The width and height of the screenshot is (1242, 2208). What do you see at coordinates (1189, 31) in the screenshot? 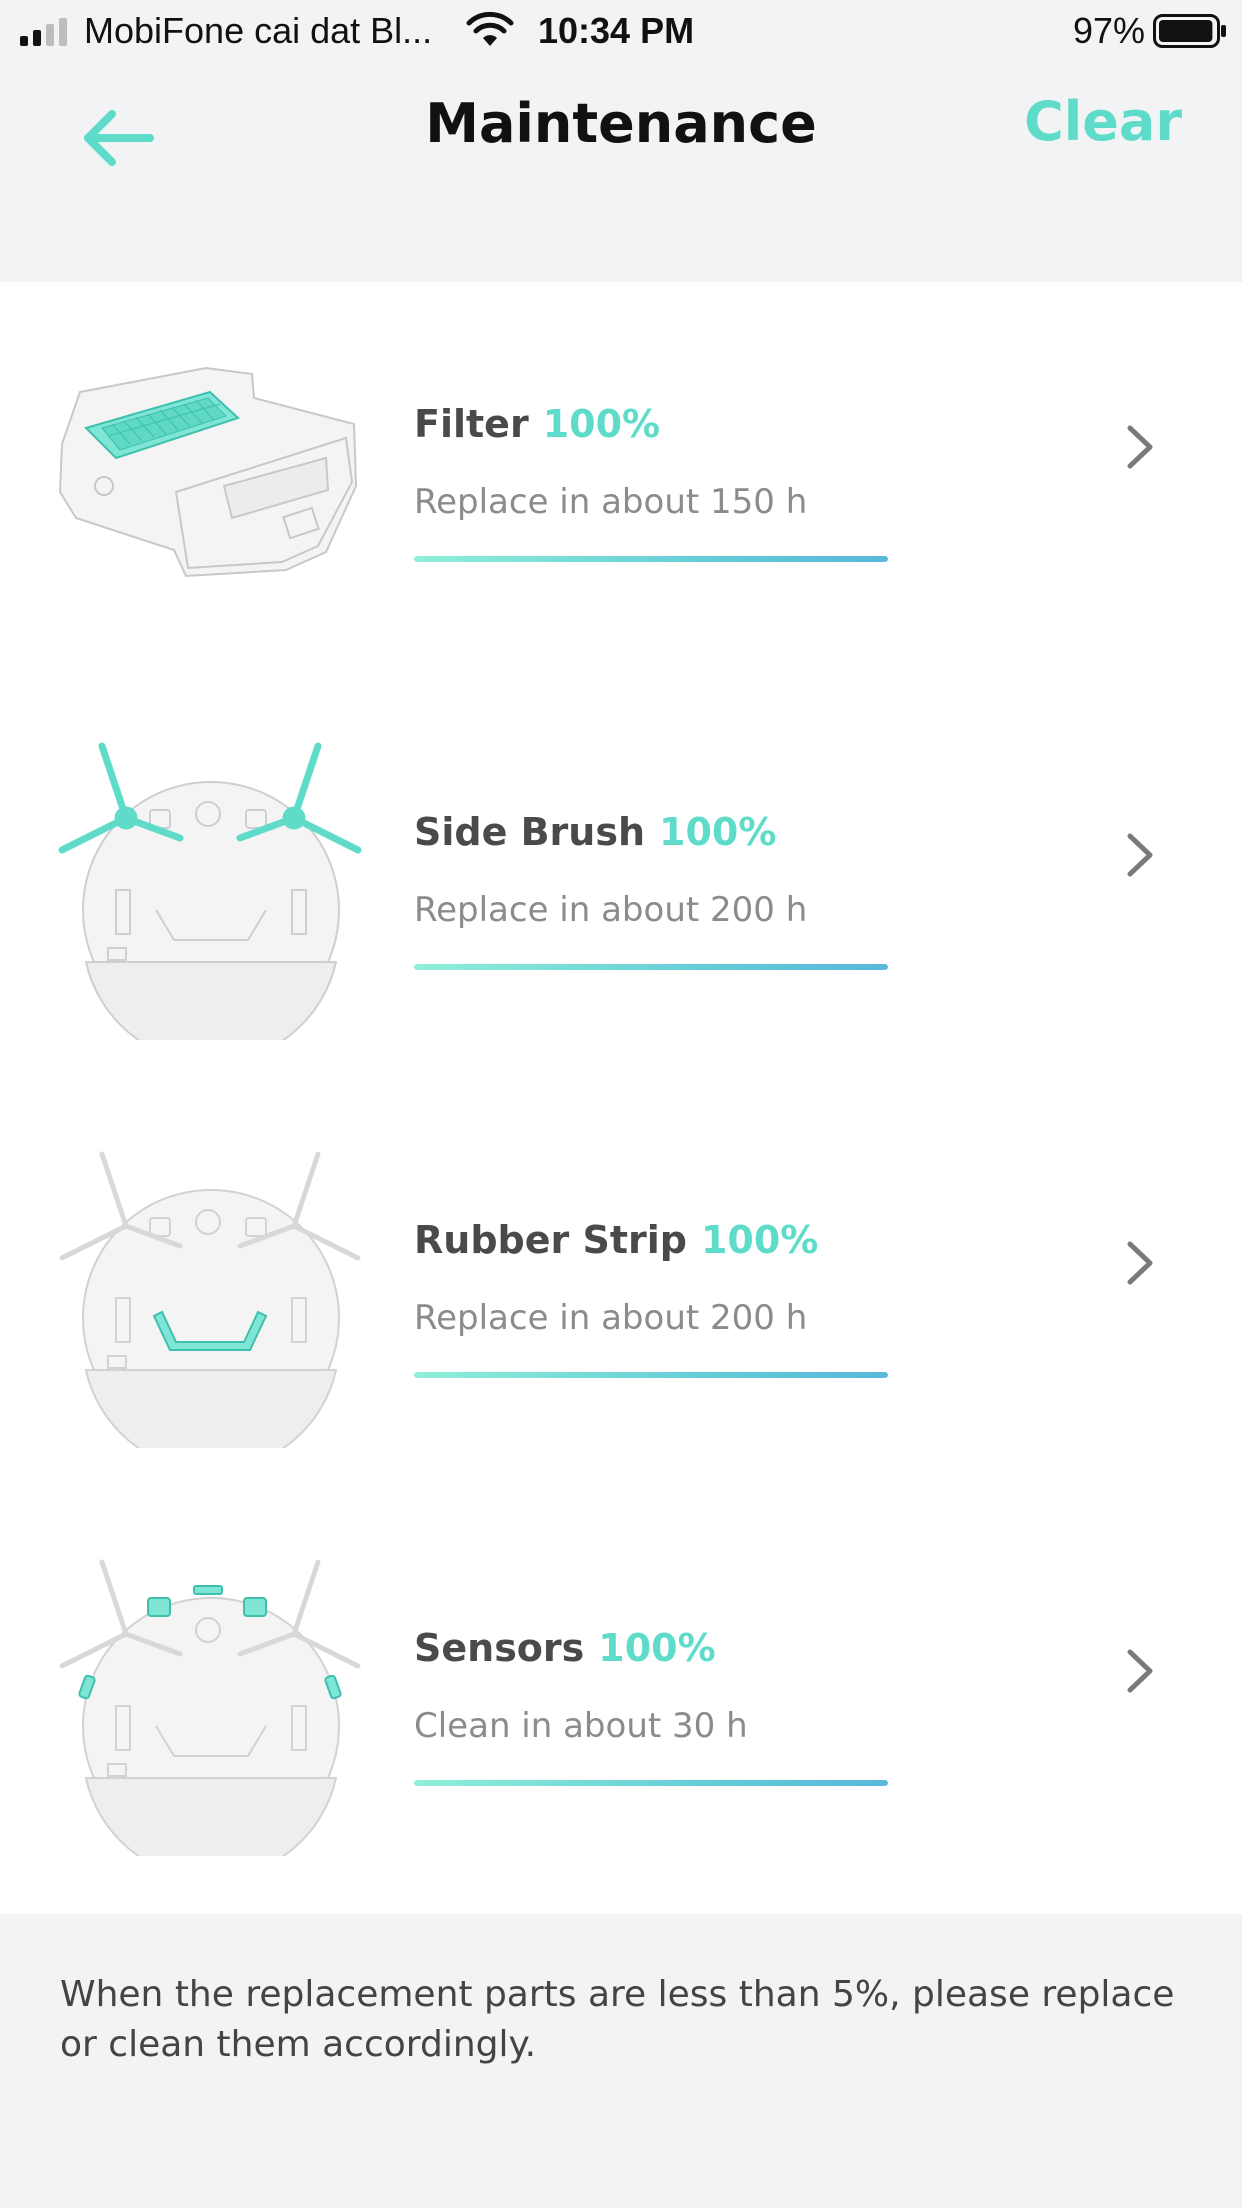
I see `battery-icon` at bounding box center [1189, 31].